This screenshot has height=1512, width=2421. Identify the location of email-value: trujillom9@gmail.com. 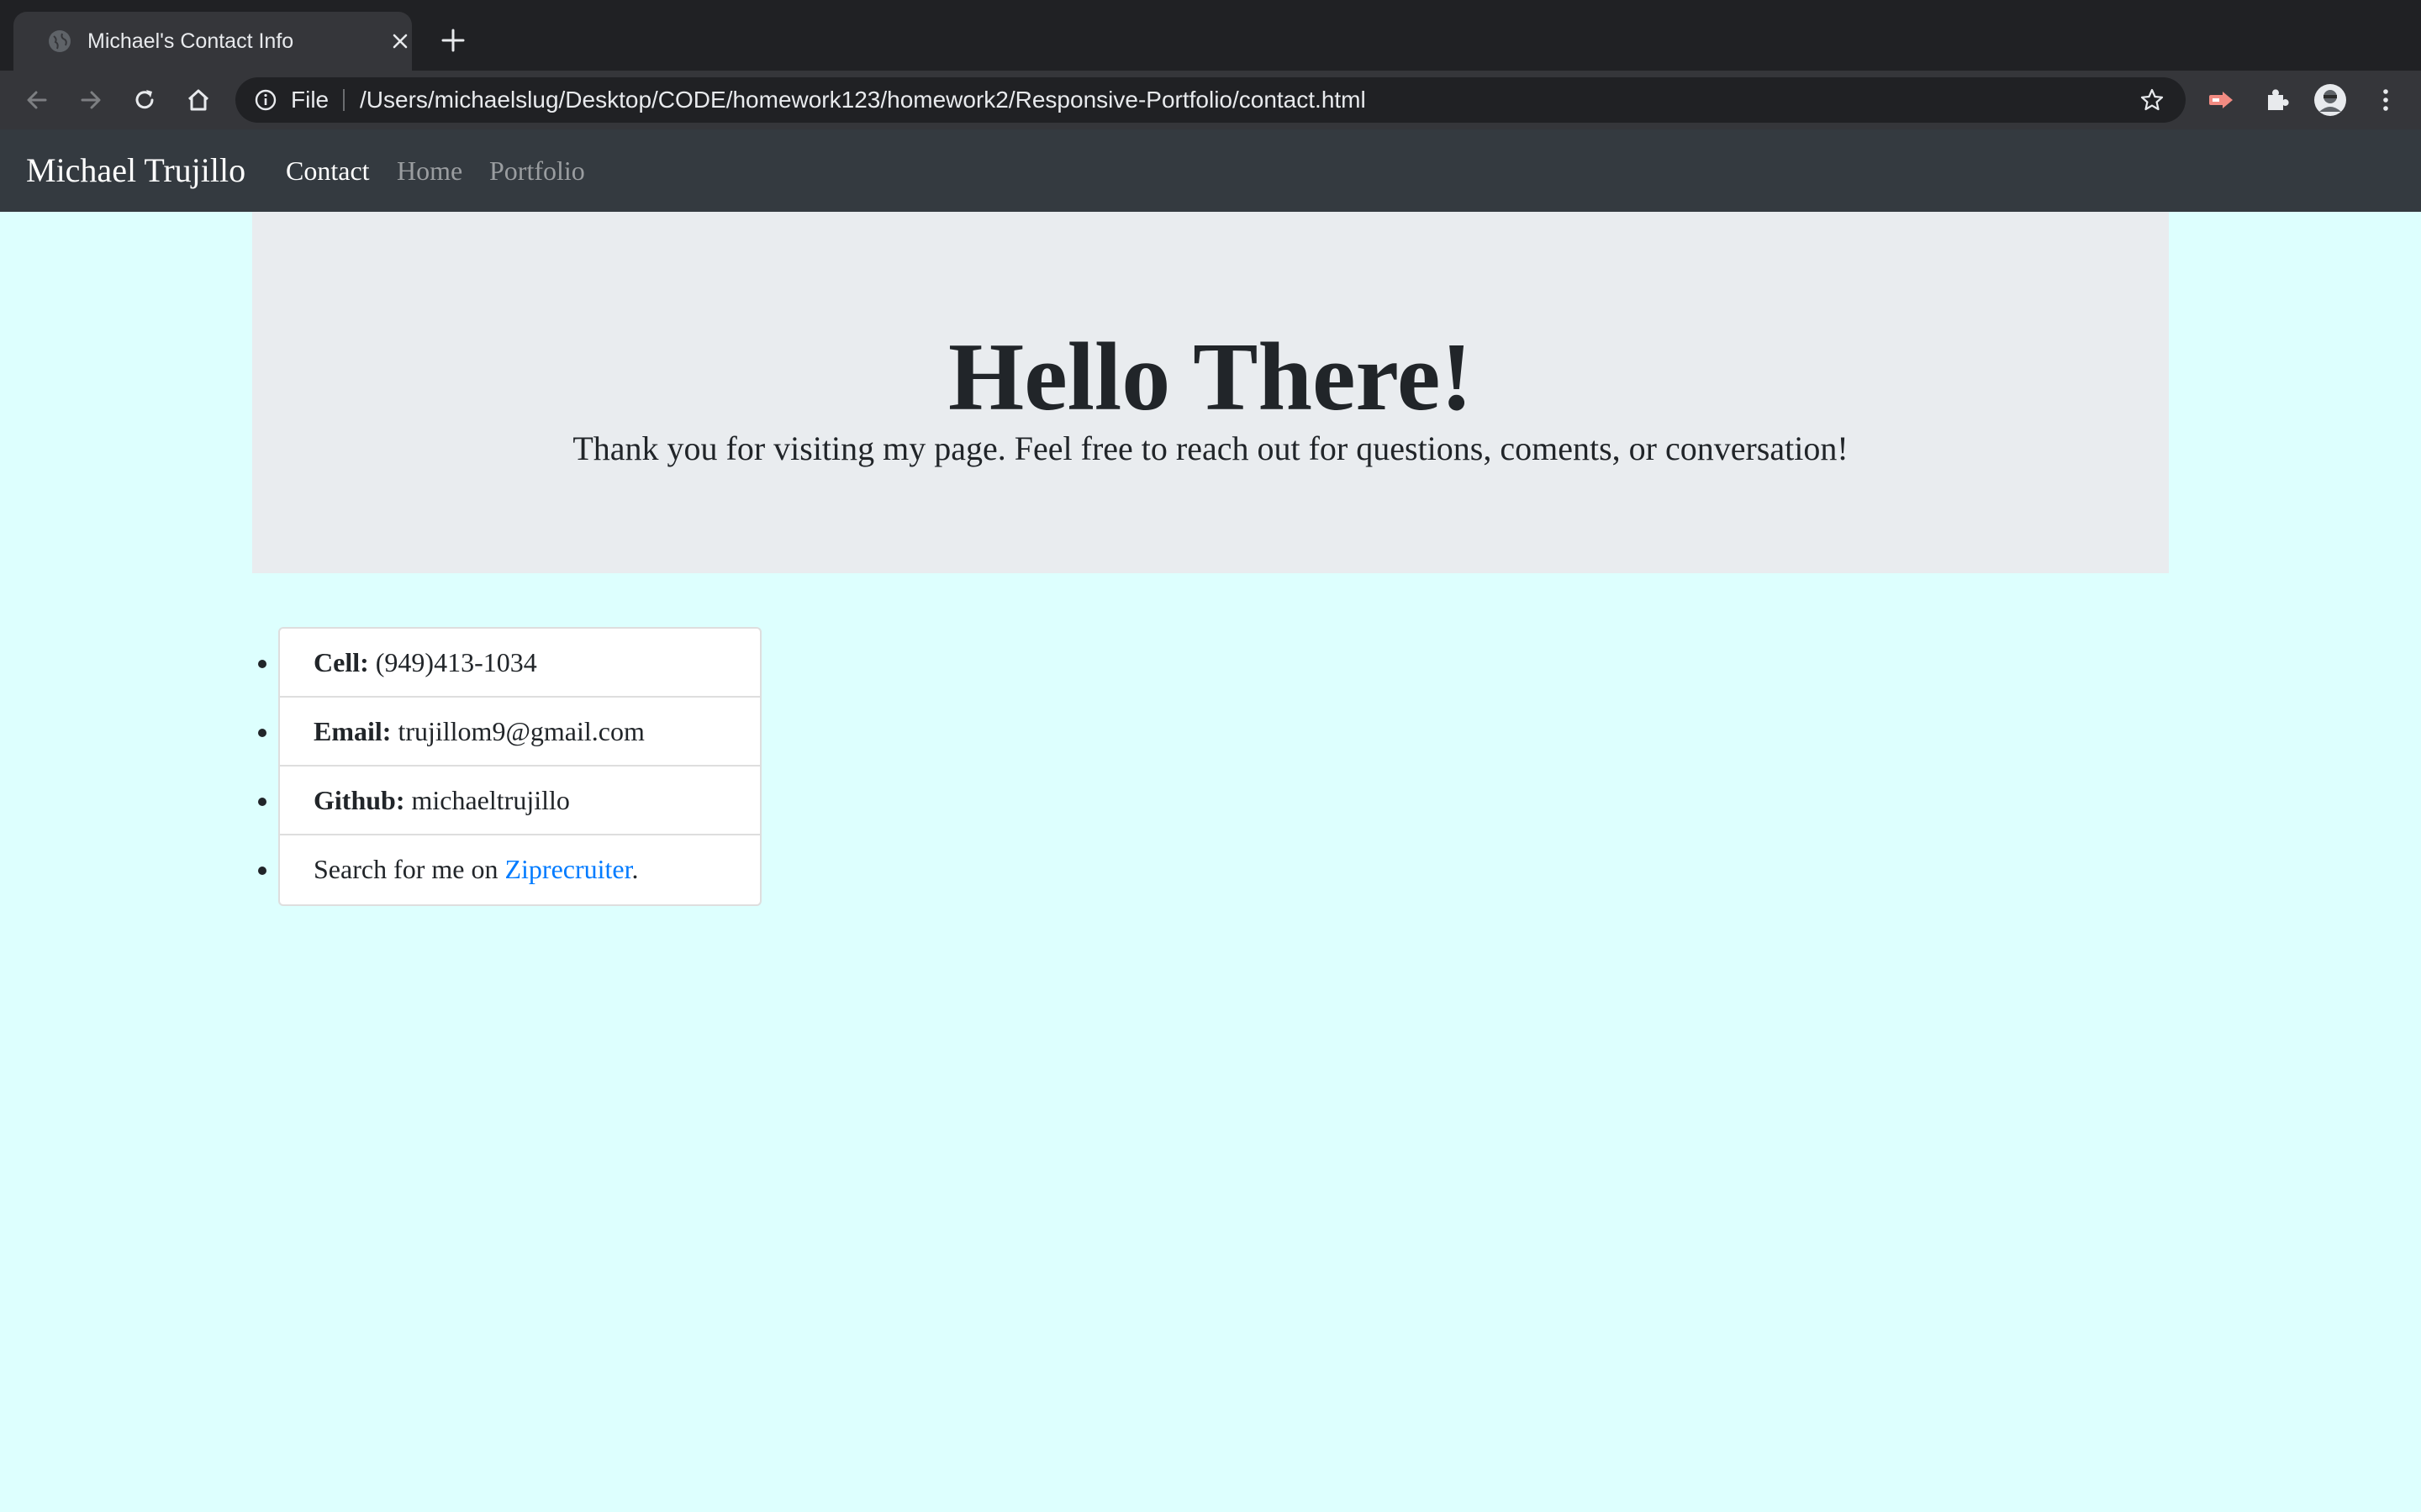
(521, 731).